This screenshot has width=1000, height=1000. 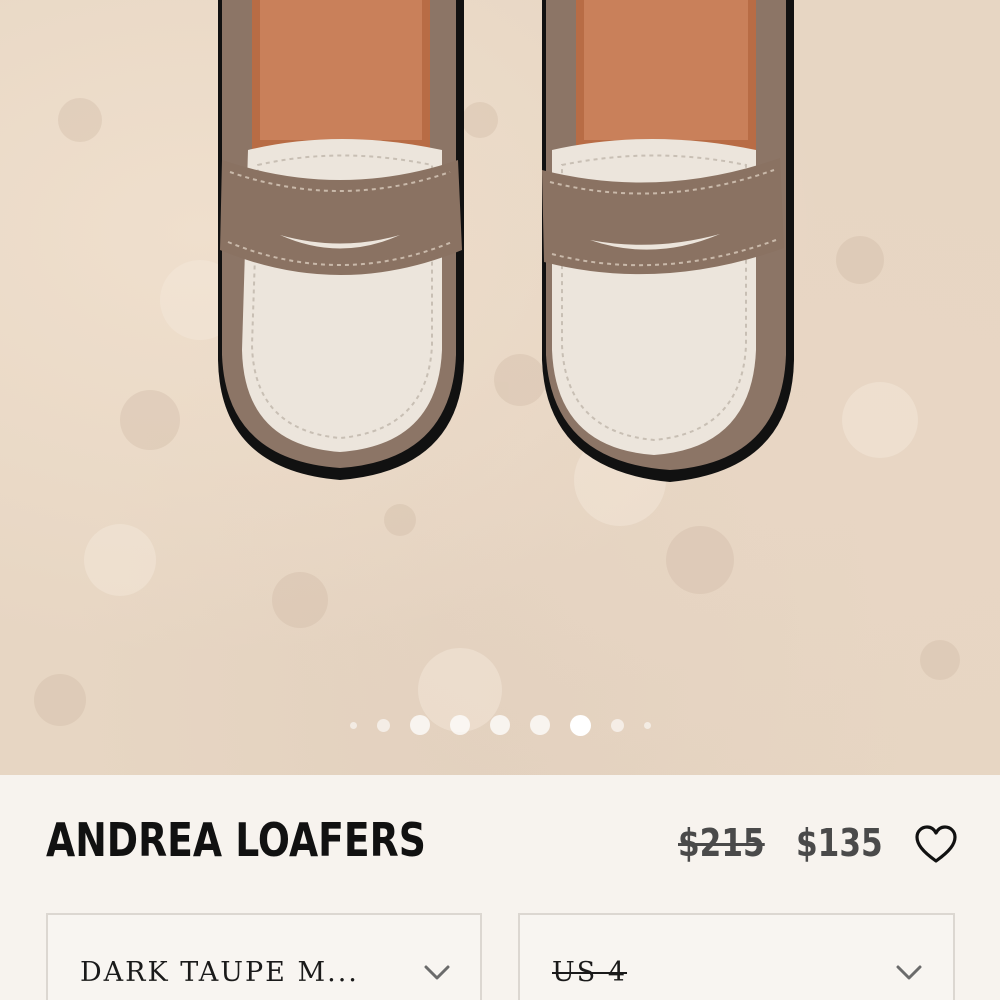 I want to click on carousel-dot-active, so click(x=580, y=725).